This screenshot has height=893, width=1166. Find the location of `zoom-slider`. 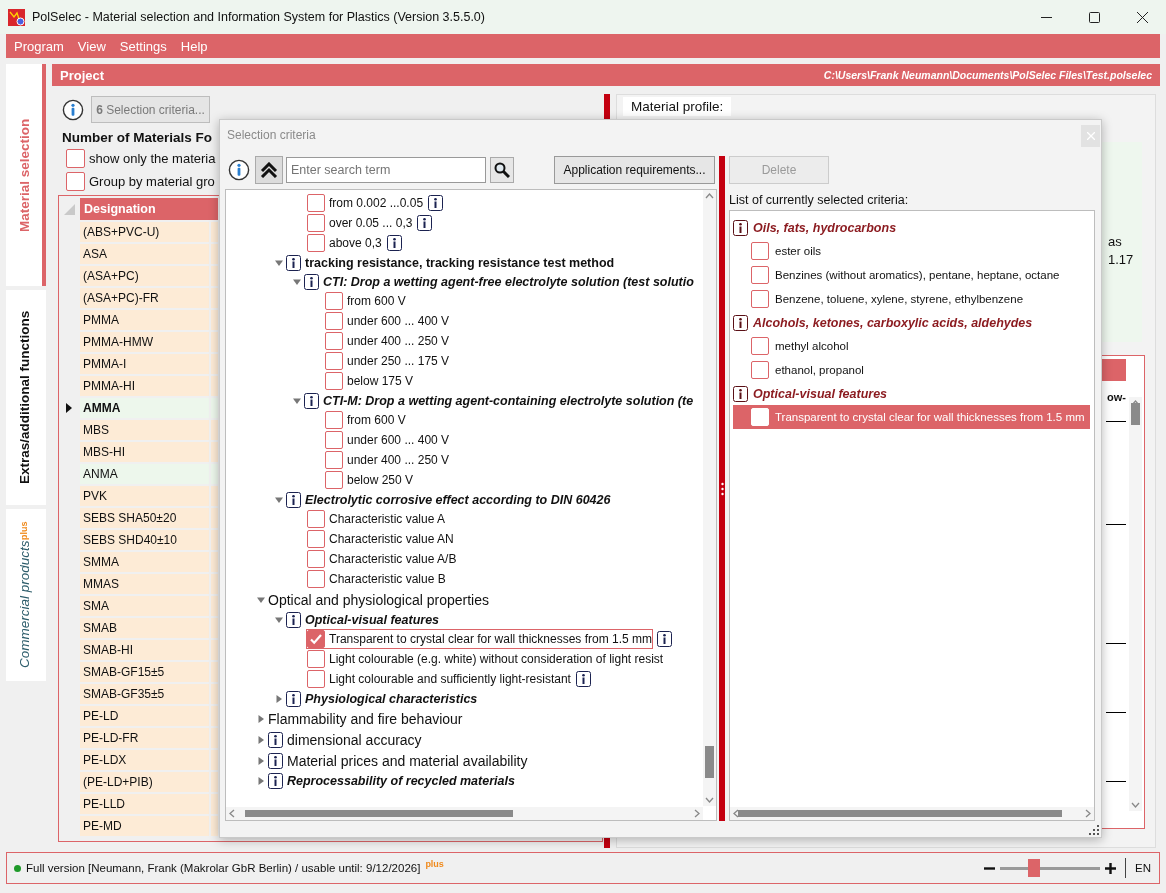

zoom-slider is located at coordinates (1050, 868).